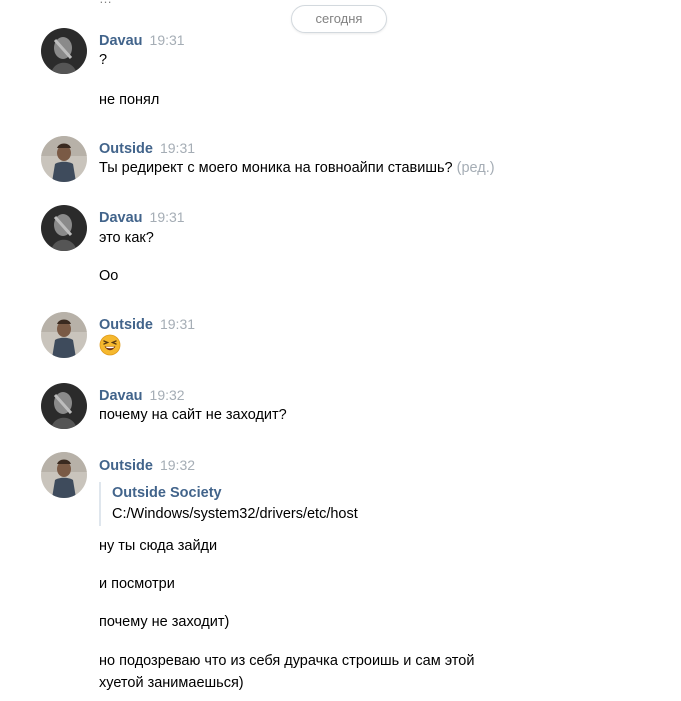 The image size is (681, 701). Describe the element at coordinates (103, 60) in the screenshot. I see `message-text: ?` at that location.